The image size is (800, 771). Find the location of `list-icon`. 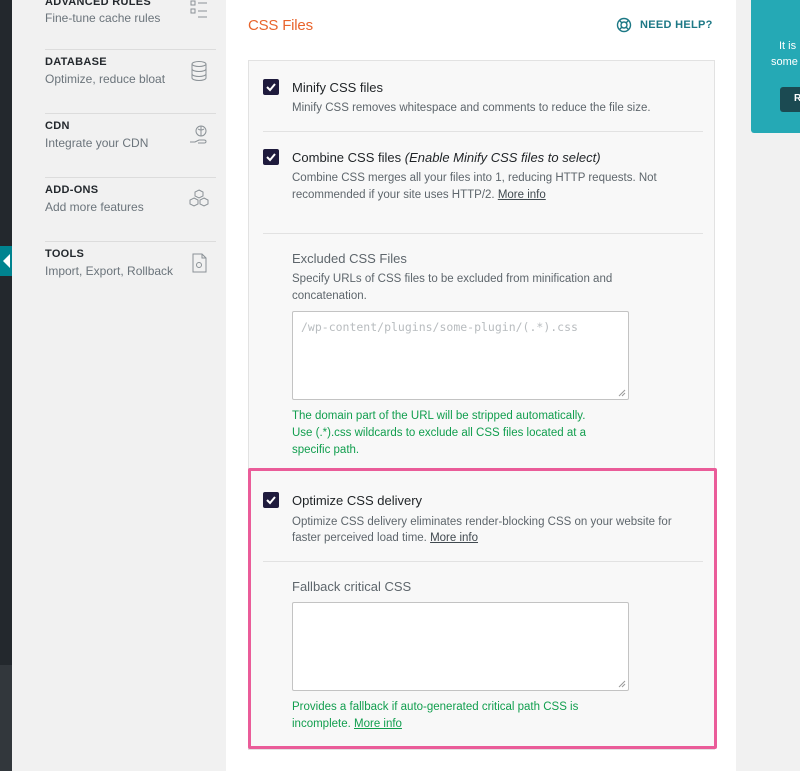

list-icon is located at coordinates (198, 9).